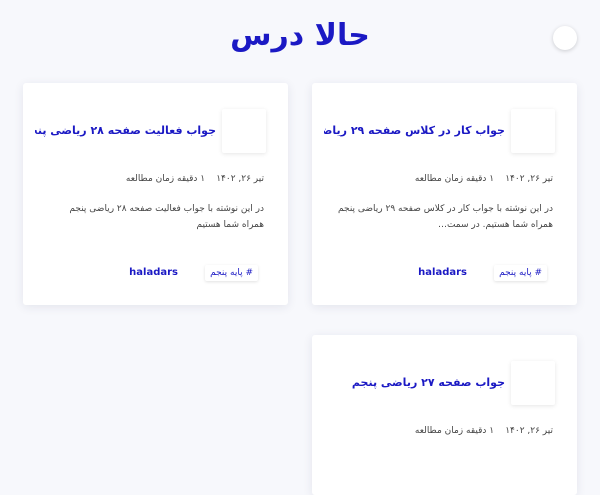 This screenshot has height=495, width=600. What do you see at coordinates (414, 383) in the screenshot?
I see `post-title: جواب صفحه ۲۷ ریاضی پنجم` at bounding box center [414, 383].